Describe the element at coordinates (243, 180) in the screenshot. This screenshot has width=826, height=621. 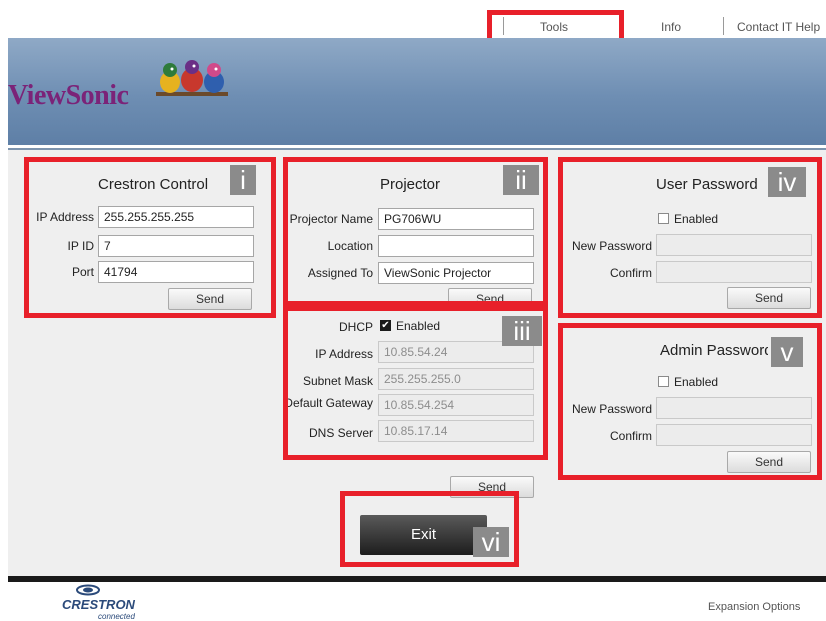
I see `tag-i: i` at that location.